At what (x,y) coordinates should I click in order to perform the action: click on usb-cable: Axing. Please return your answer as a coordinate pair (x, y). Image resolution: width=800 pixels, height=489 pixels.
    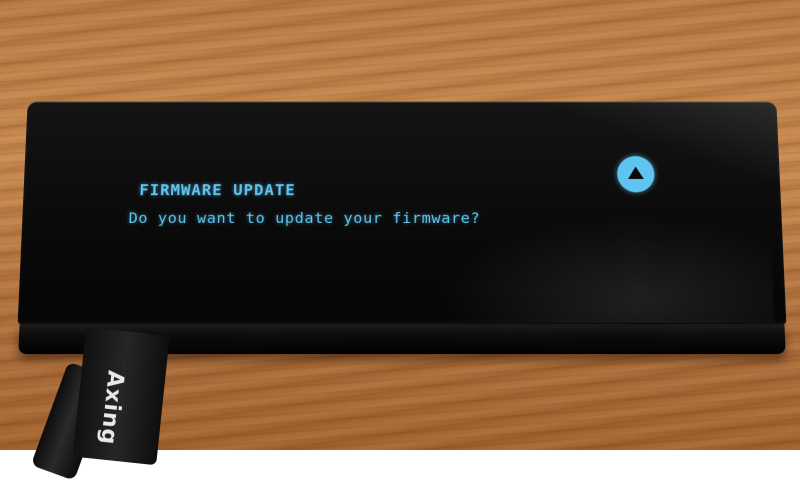
    Looking at the image, I should click on (100, 402).